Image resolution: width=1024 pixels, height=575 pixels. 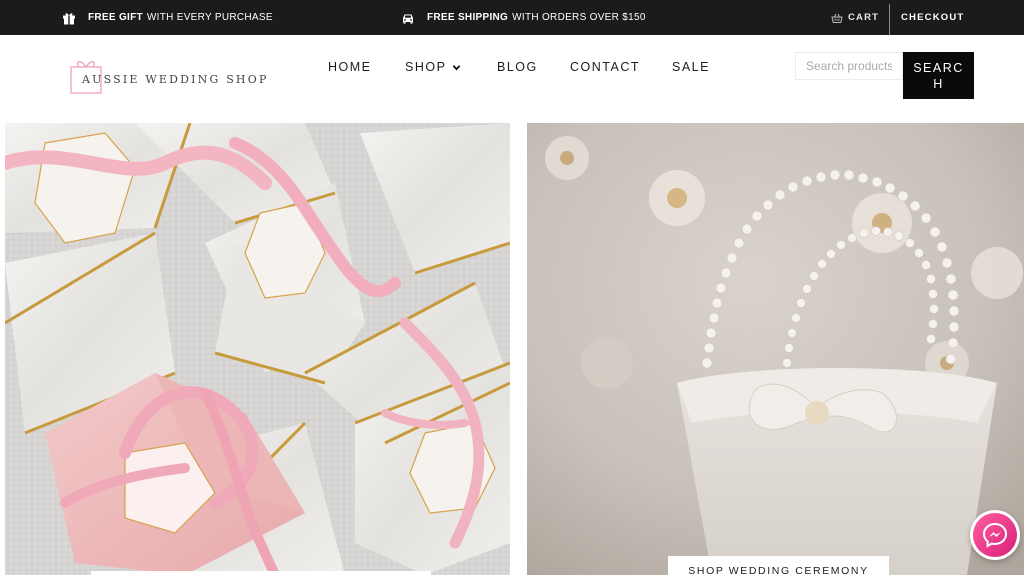 I want to click on logo-text: AUSSIE WEDDING SHOP, so click(x=175, y=79).